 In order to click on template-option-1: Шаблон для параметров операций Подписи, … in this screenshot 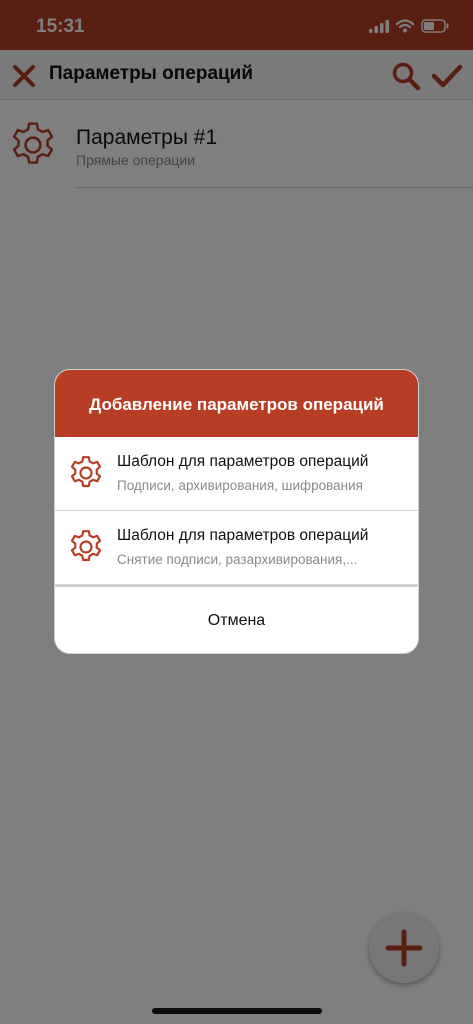, I will do `click(236, 474)`.